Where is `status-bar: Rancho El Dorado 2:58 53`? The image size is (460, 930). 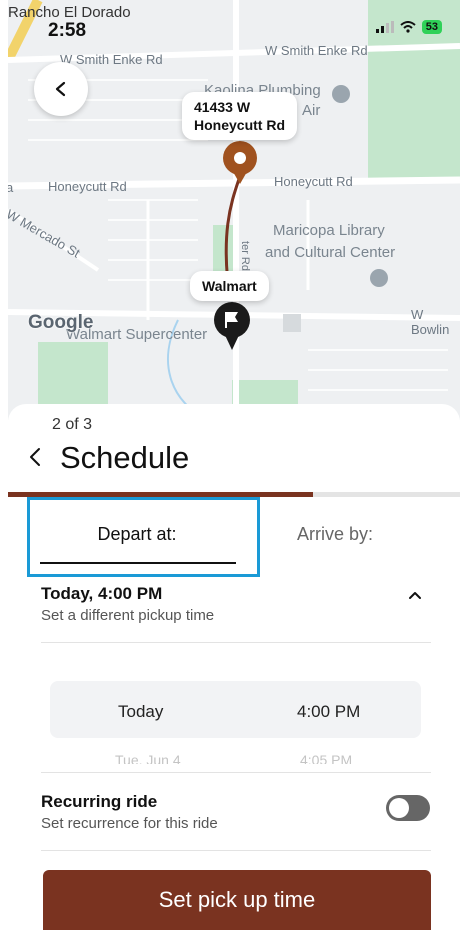
status-bar: Rancho El Dorado 2:58 53 is located at coordinates (234, 22).